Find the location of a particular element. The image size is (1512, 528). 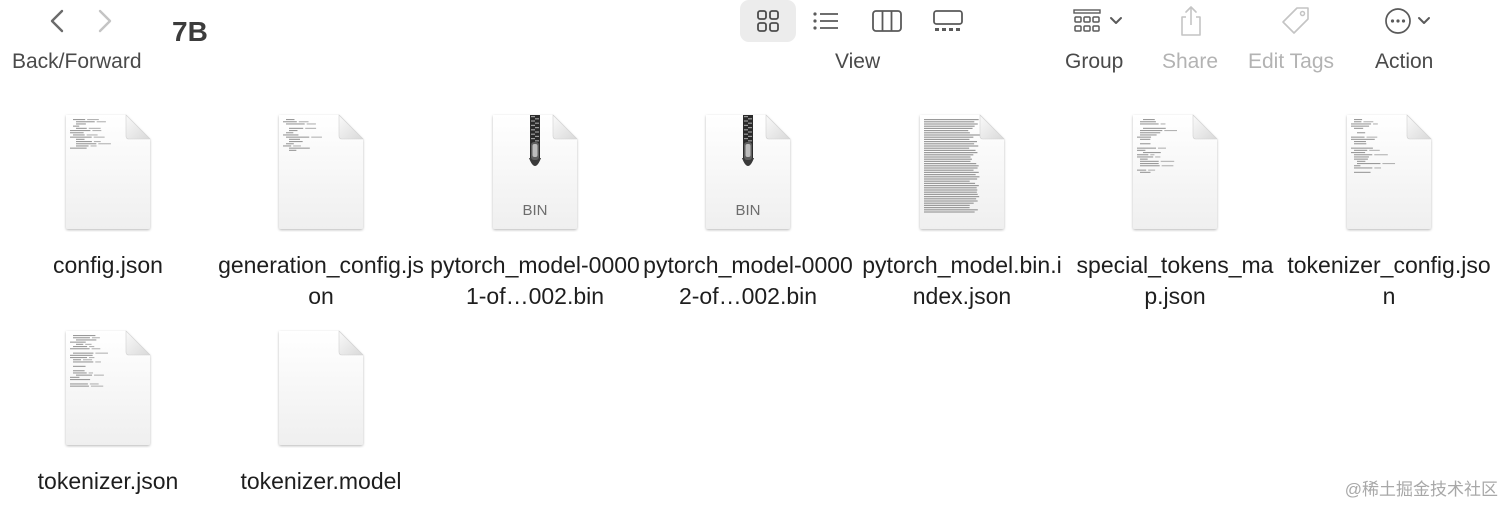

file-name: pytorch_model-00002-of…002.bin is located at coordinates (748, 280).